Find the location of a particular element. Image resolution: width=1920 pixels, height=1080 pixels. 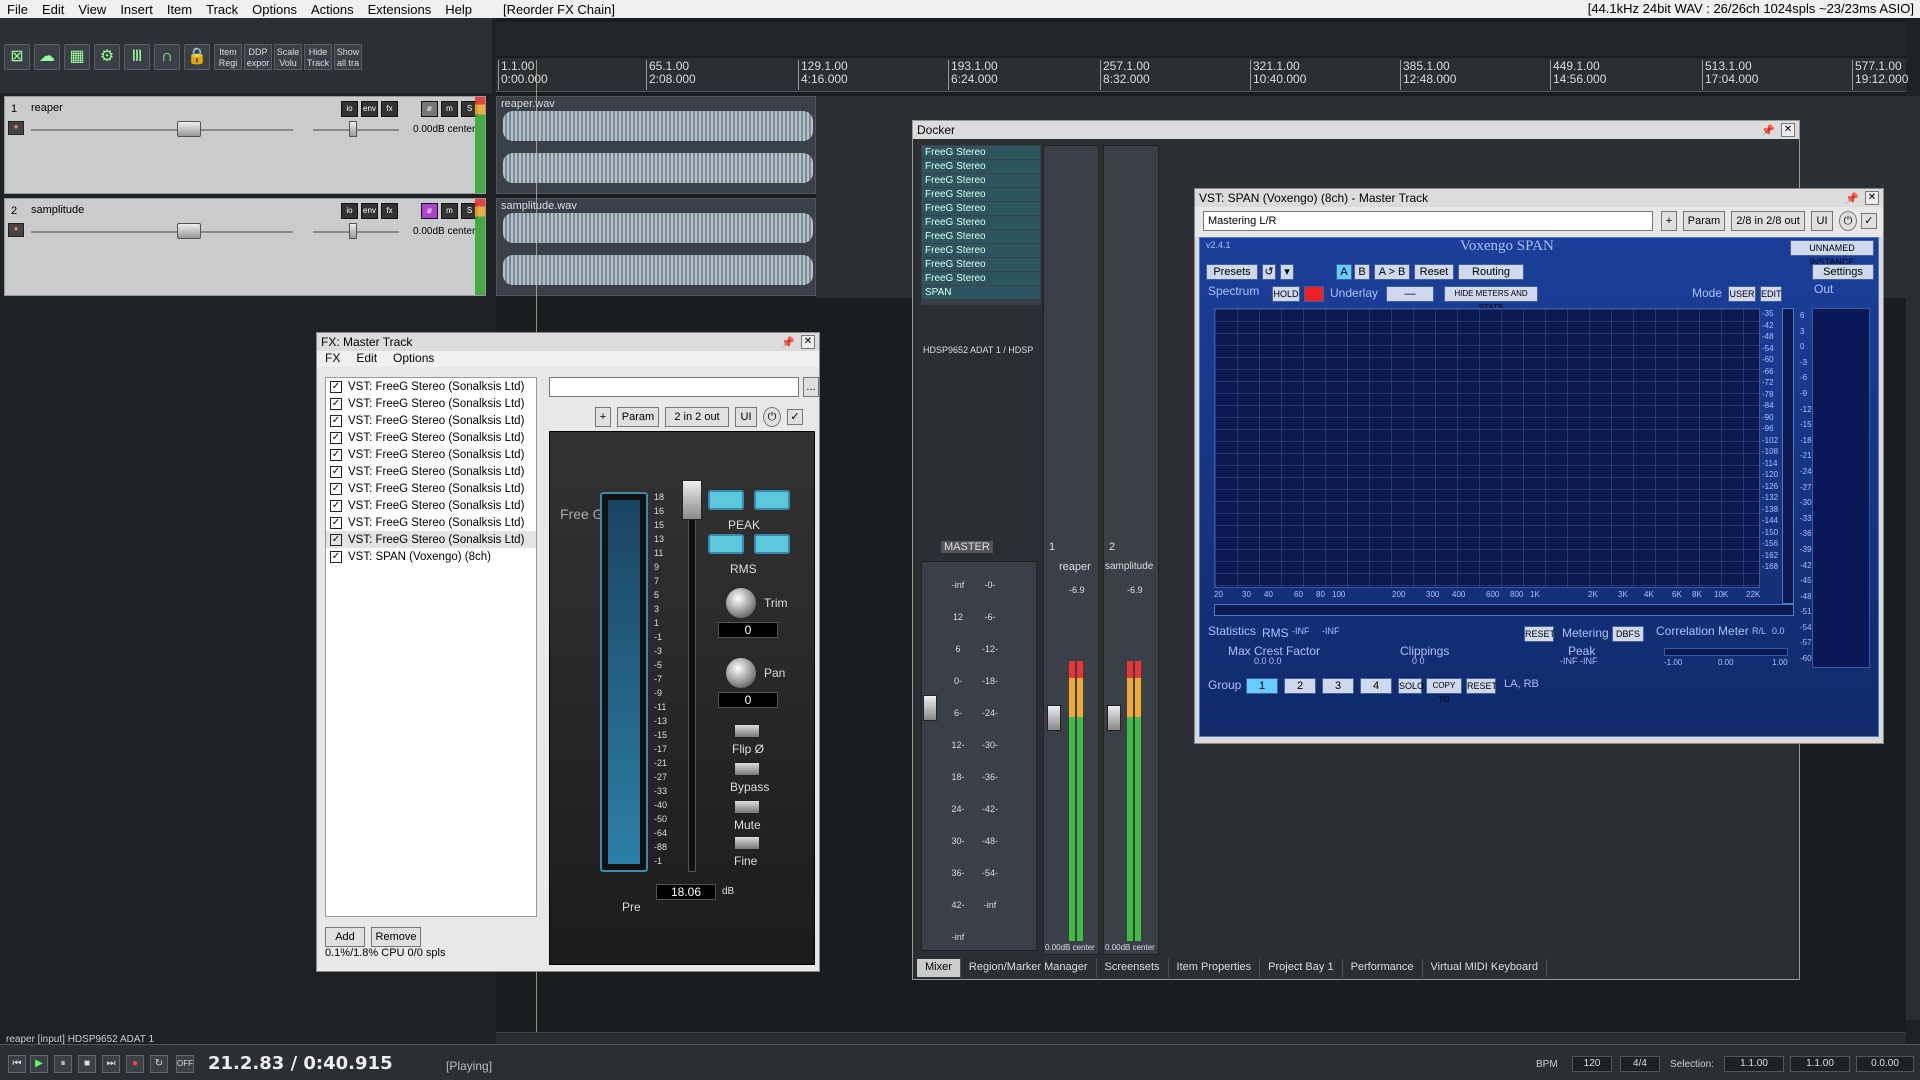

group-1-button: 1 is located at coordinates (1262, 686).